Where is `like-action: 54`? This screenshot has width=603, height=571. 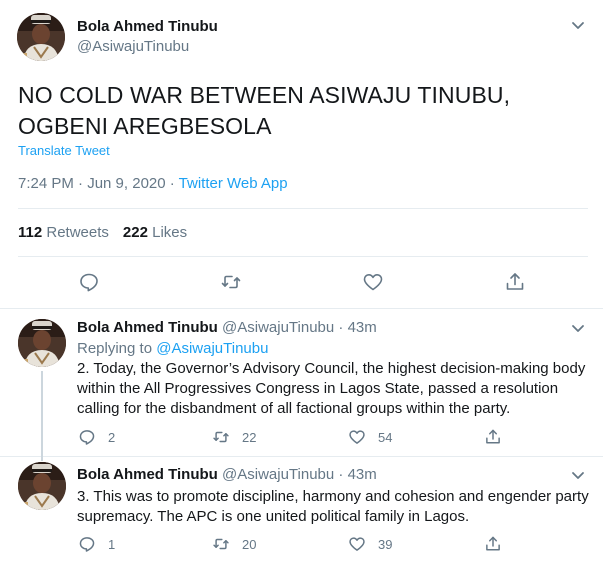 like-action: 54 is located at coordinates (370, 437).